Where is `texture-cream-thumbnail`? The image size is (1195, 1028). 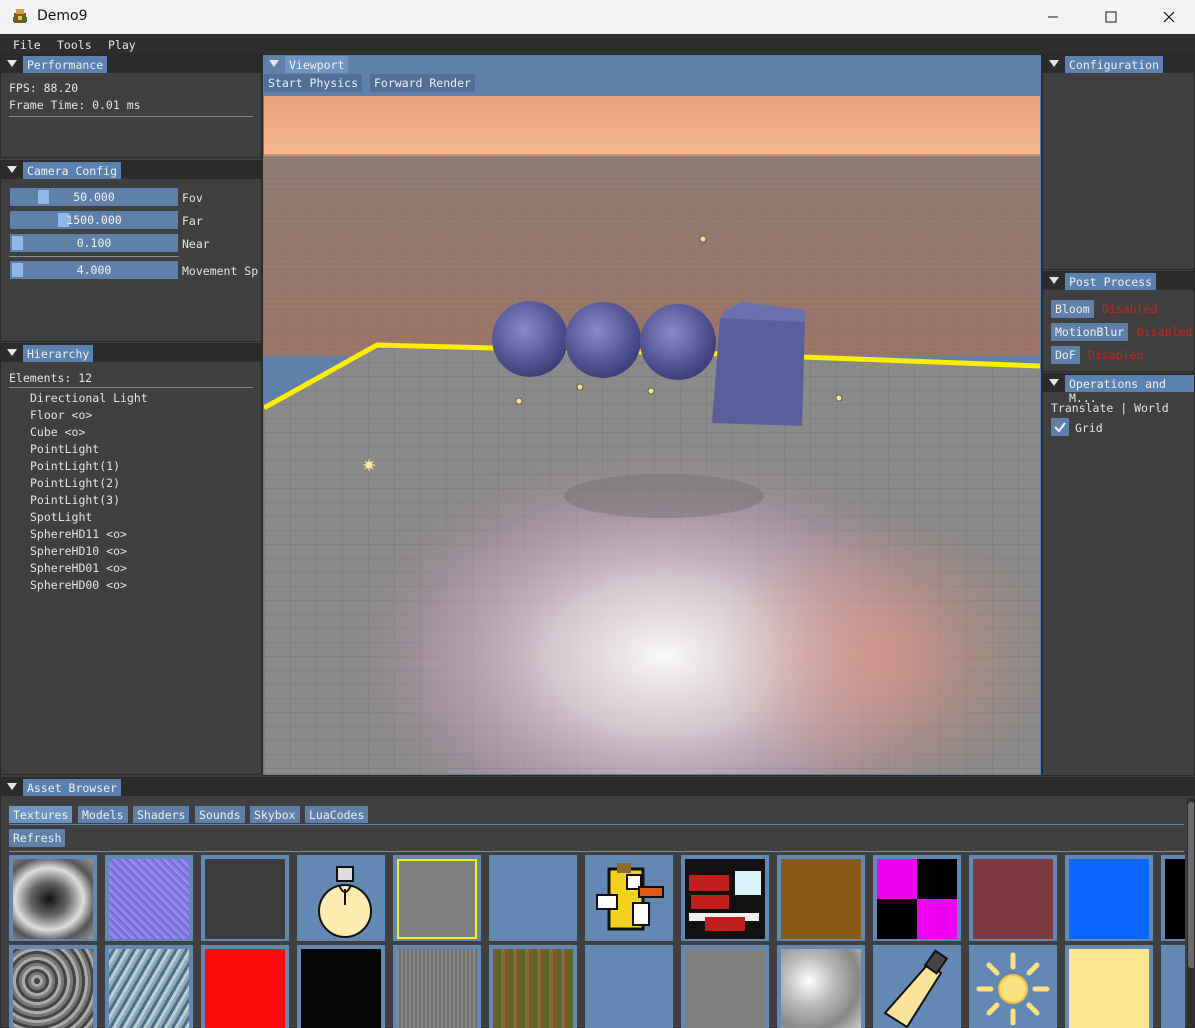 texture-cream-thumbnail is located at coordinates (1109, 986).